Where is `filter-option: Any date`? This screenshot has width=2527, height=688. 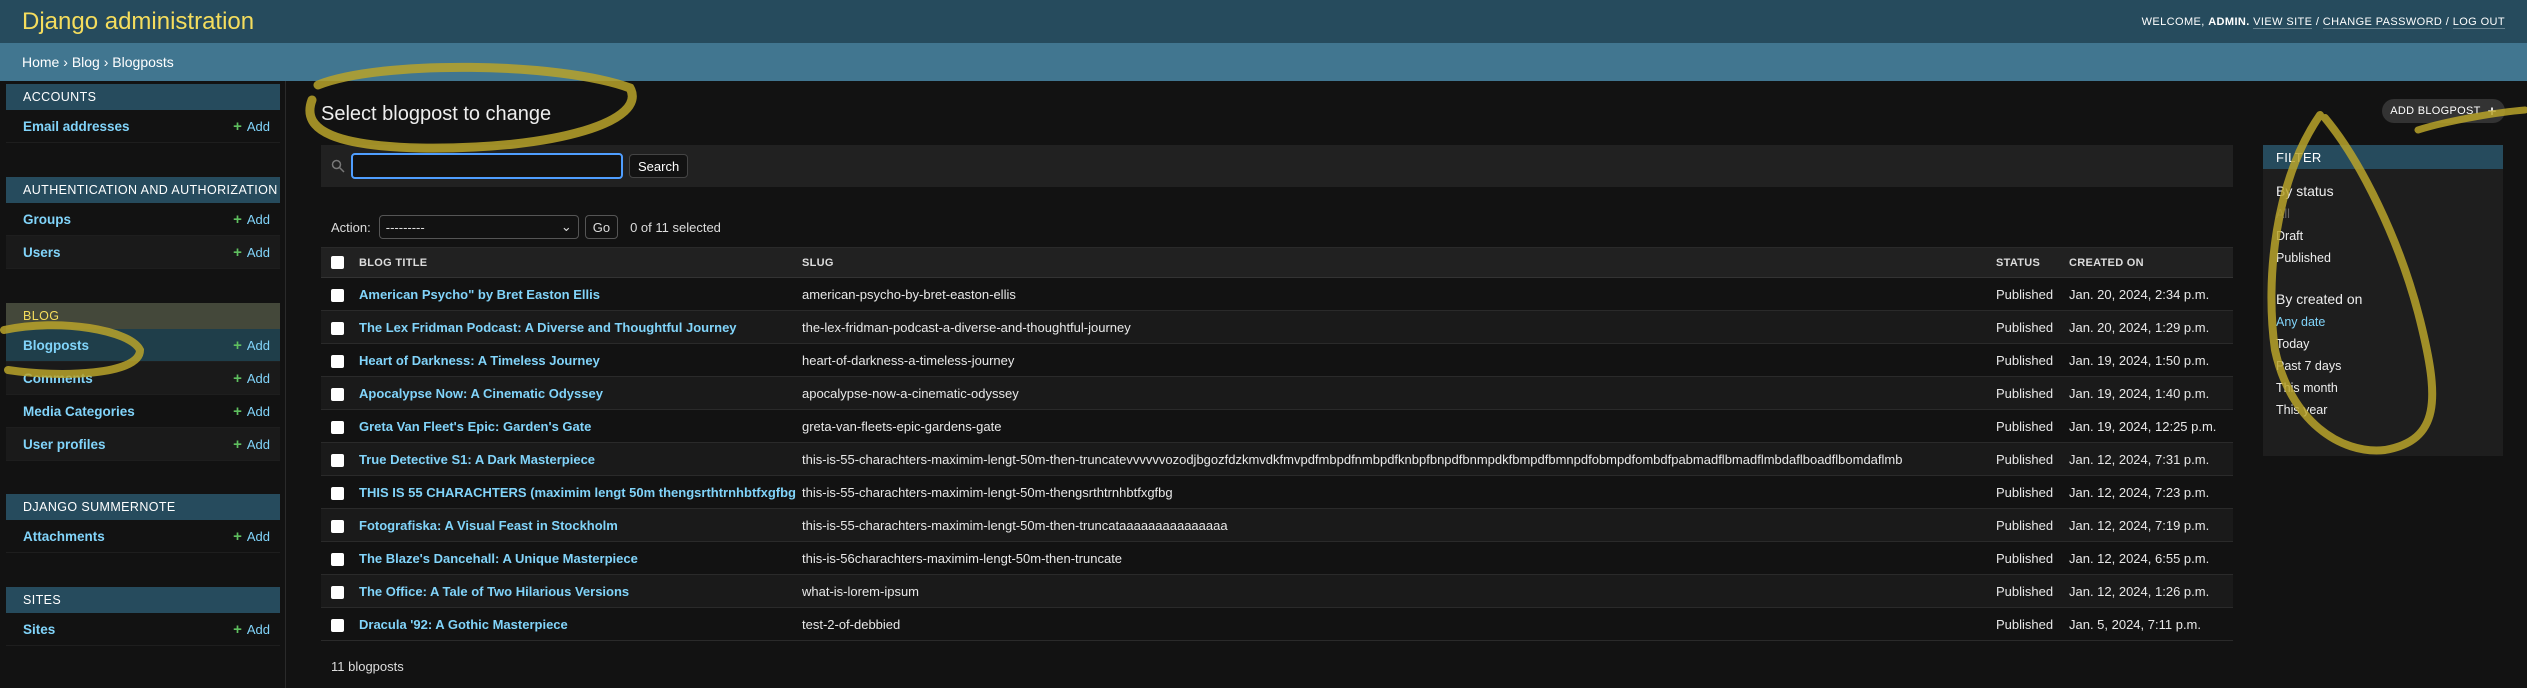 filter-option: Any date is located at coordinates (2383, 322).